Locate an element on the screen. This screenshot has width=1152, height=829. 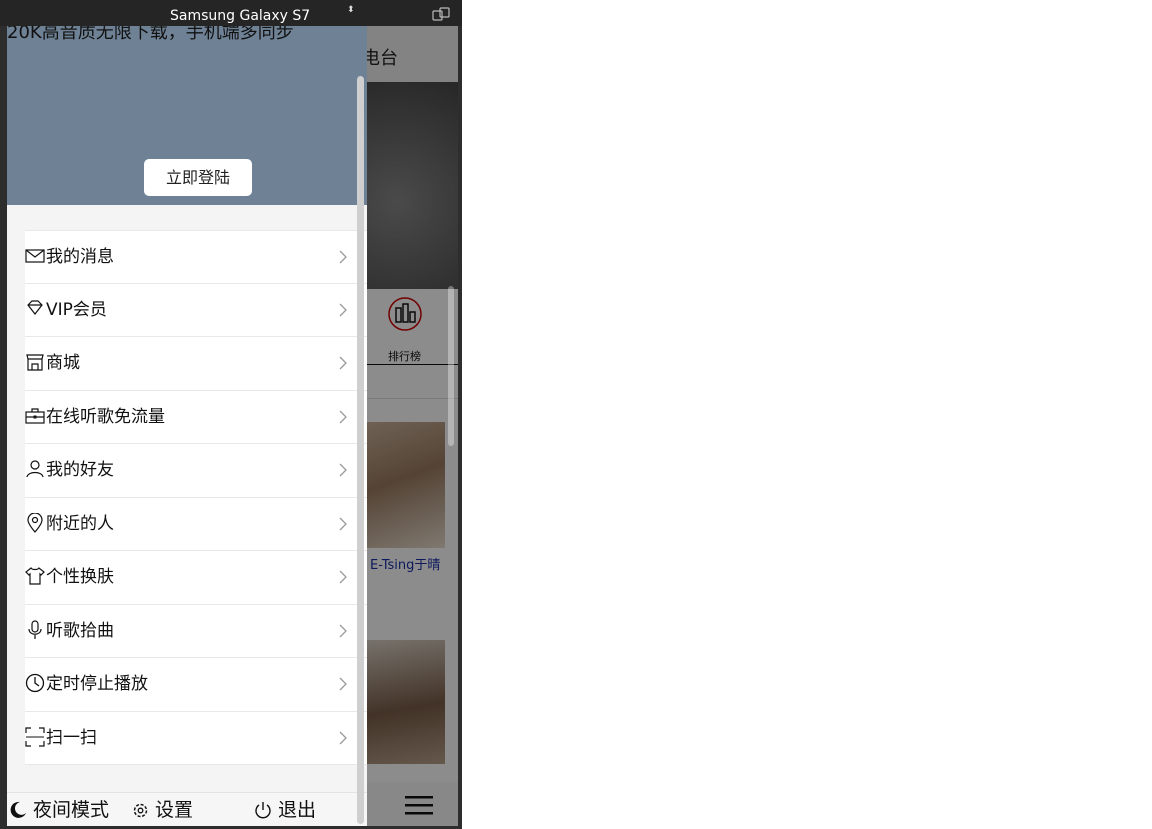
menu-item: 附近的人 is located at coordinates (196, 524).